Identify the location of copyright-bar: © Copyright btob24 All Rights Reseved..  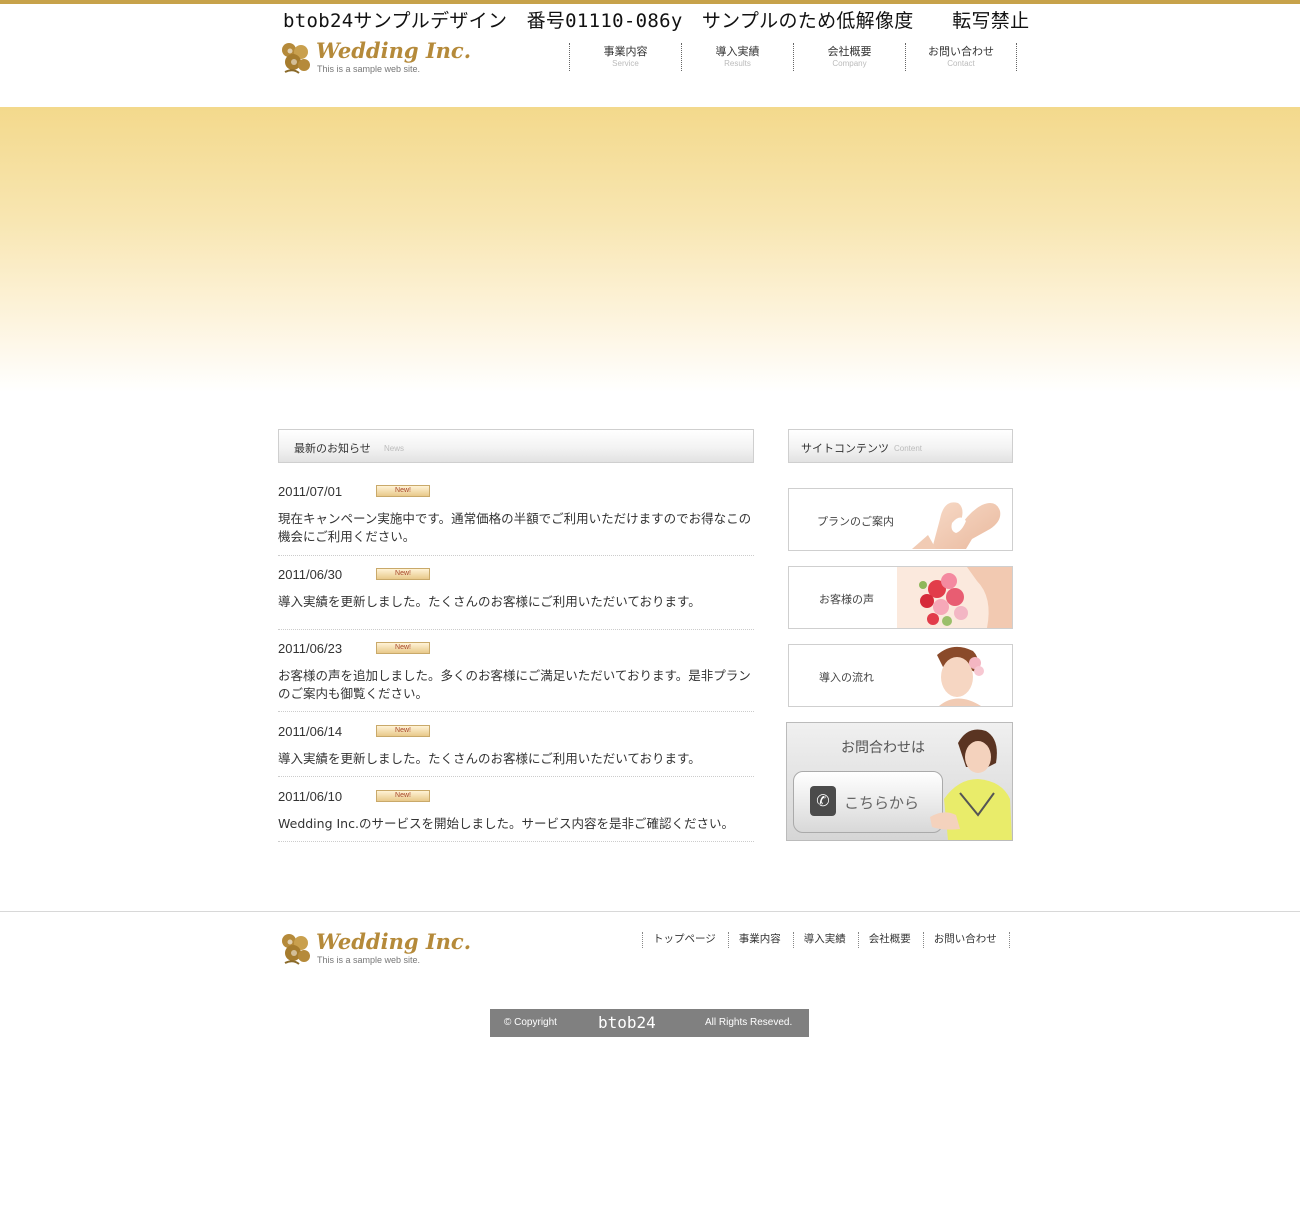
(649, 1023).